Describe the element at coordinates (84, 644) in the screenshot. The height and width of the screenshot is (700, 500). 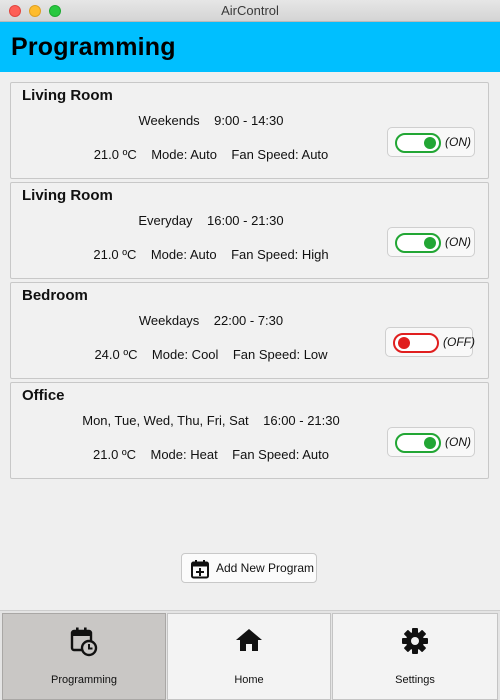
I see `calendar-clock-icon` at that location.